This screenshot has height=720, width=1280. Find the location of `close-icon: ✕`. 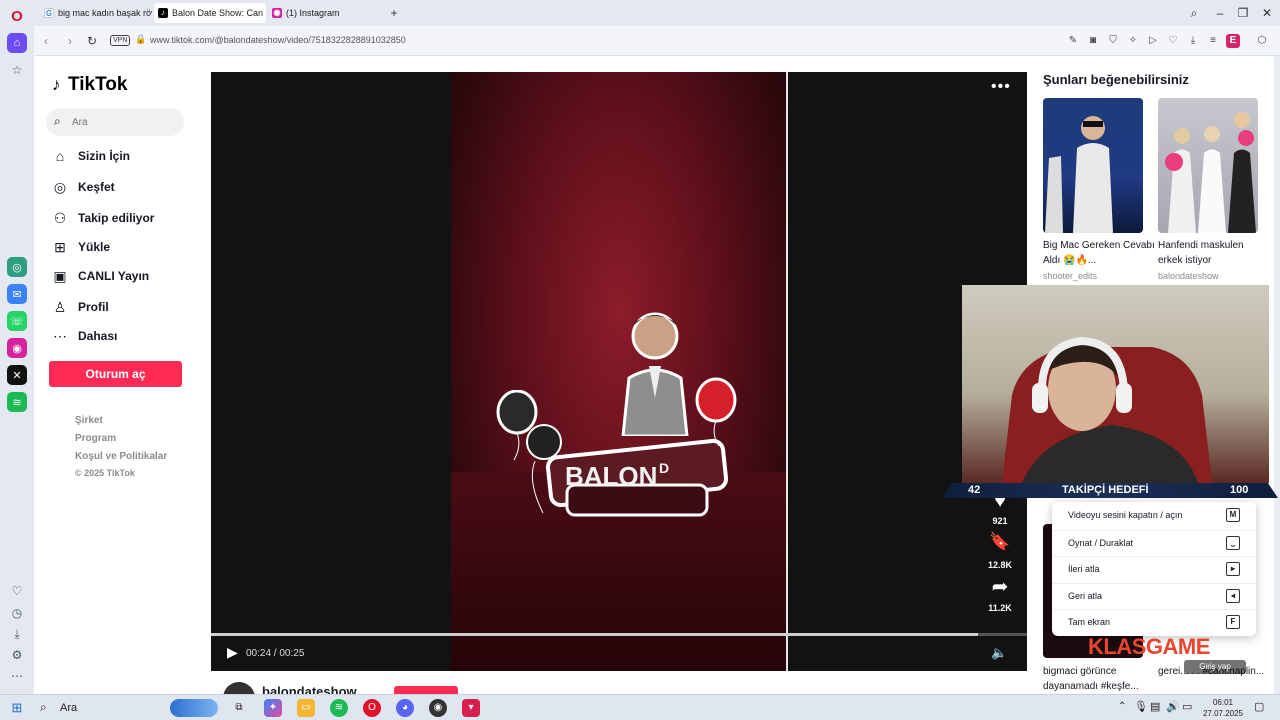

close-icon: ✕ is located at coordinates (1267, 13).